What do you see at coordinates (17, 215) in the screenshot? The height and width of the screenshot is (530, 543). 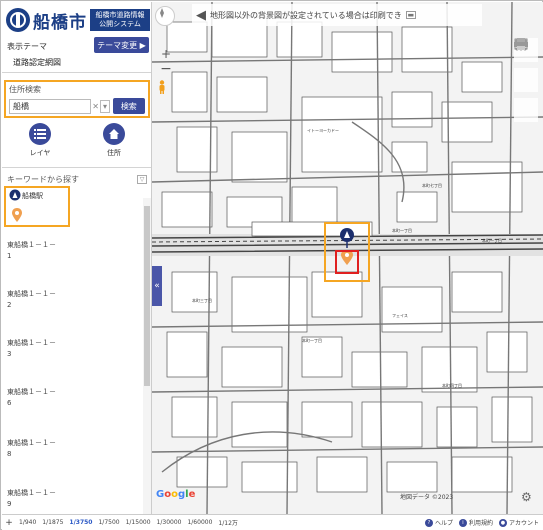 I see `location-pin-icon` at bounding box center [17, 215].